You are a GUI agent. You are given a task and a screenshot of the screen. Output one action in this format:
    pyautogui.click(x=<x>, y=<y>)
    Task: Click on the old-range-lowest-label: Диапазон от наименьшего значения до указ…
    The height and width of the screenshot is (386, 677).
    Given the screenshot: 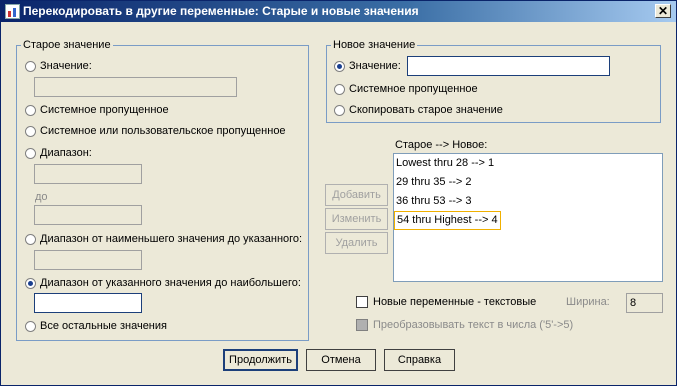 What is the action you would take?
    pyautogui.click(x=171, y=239)
    